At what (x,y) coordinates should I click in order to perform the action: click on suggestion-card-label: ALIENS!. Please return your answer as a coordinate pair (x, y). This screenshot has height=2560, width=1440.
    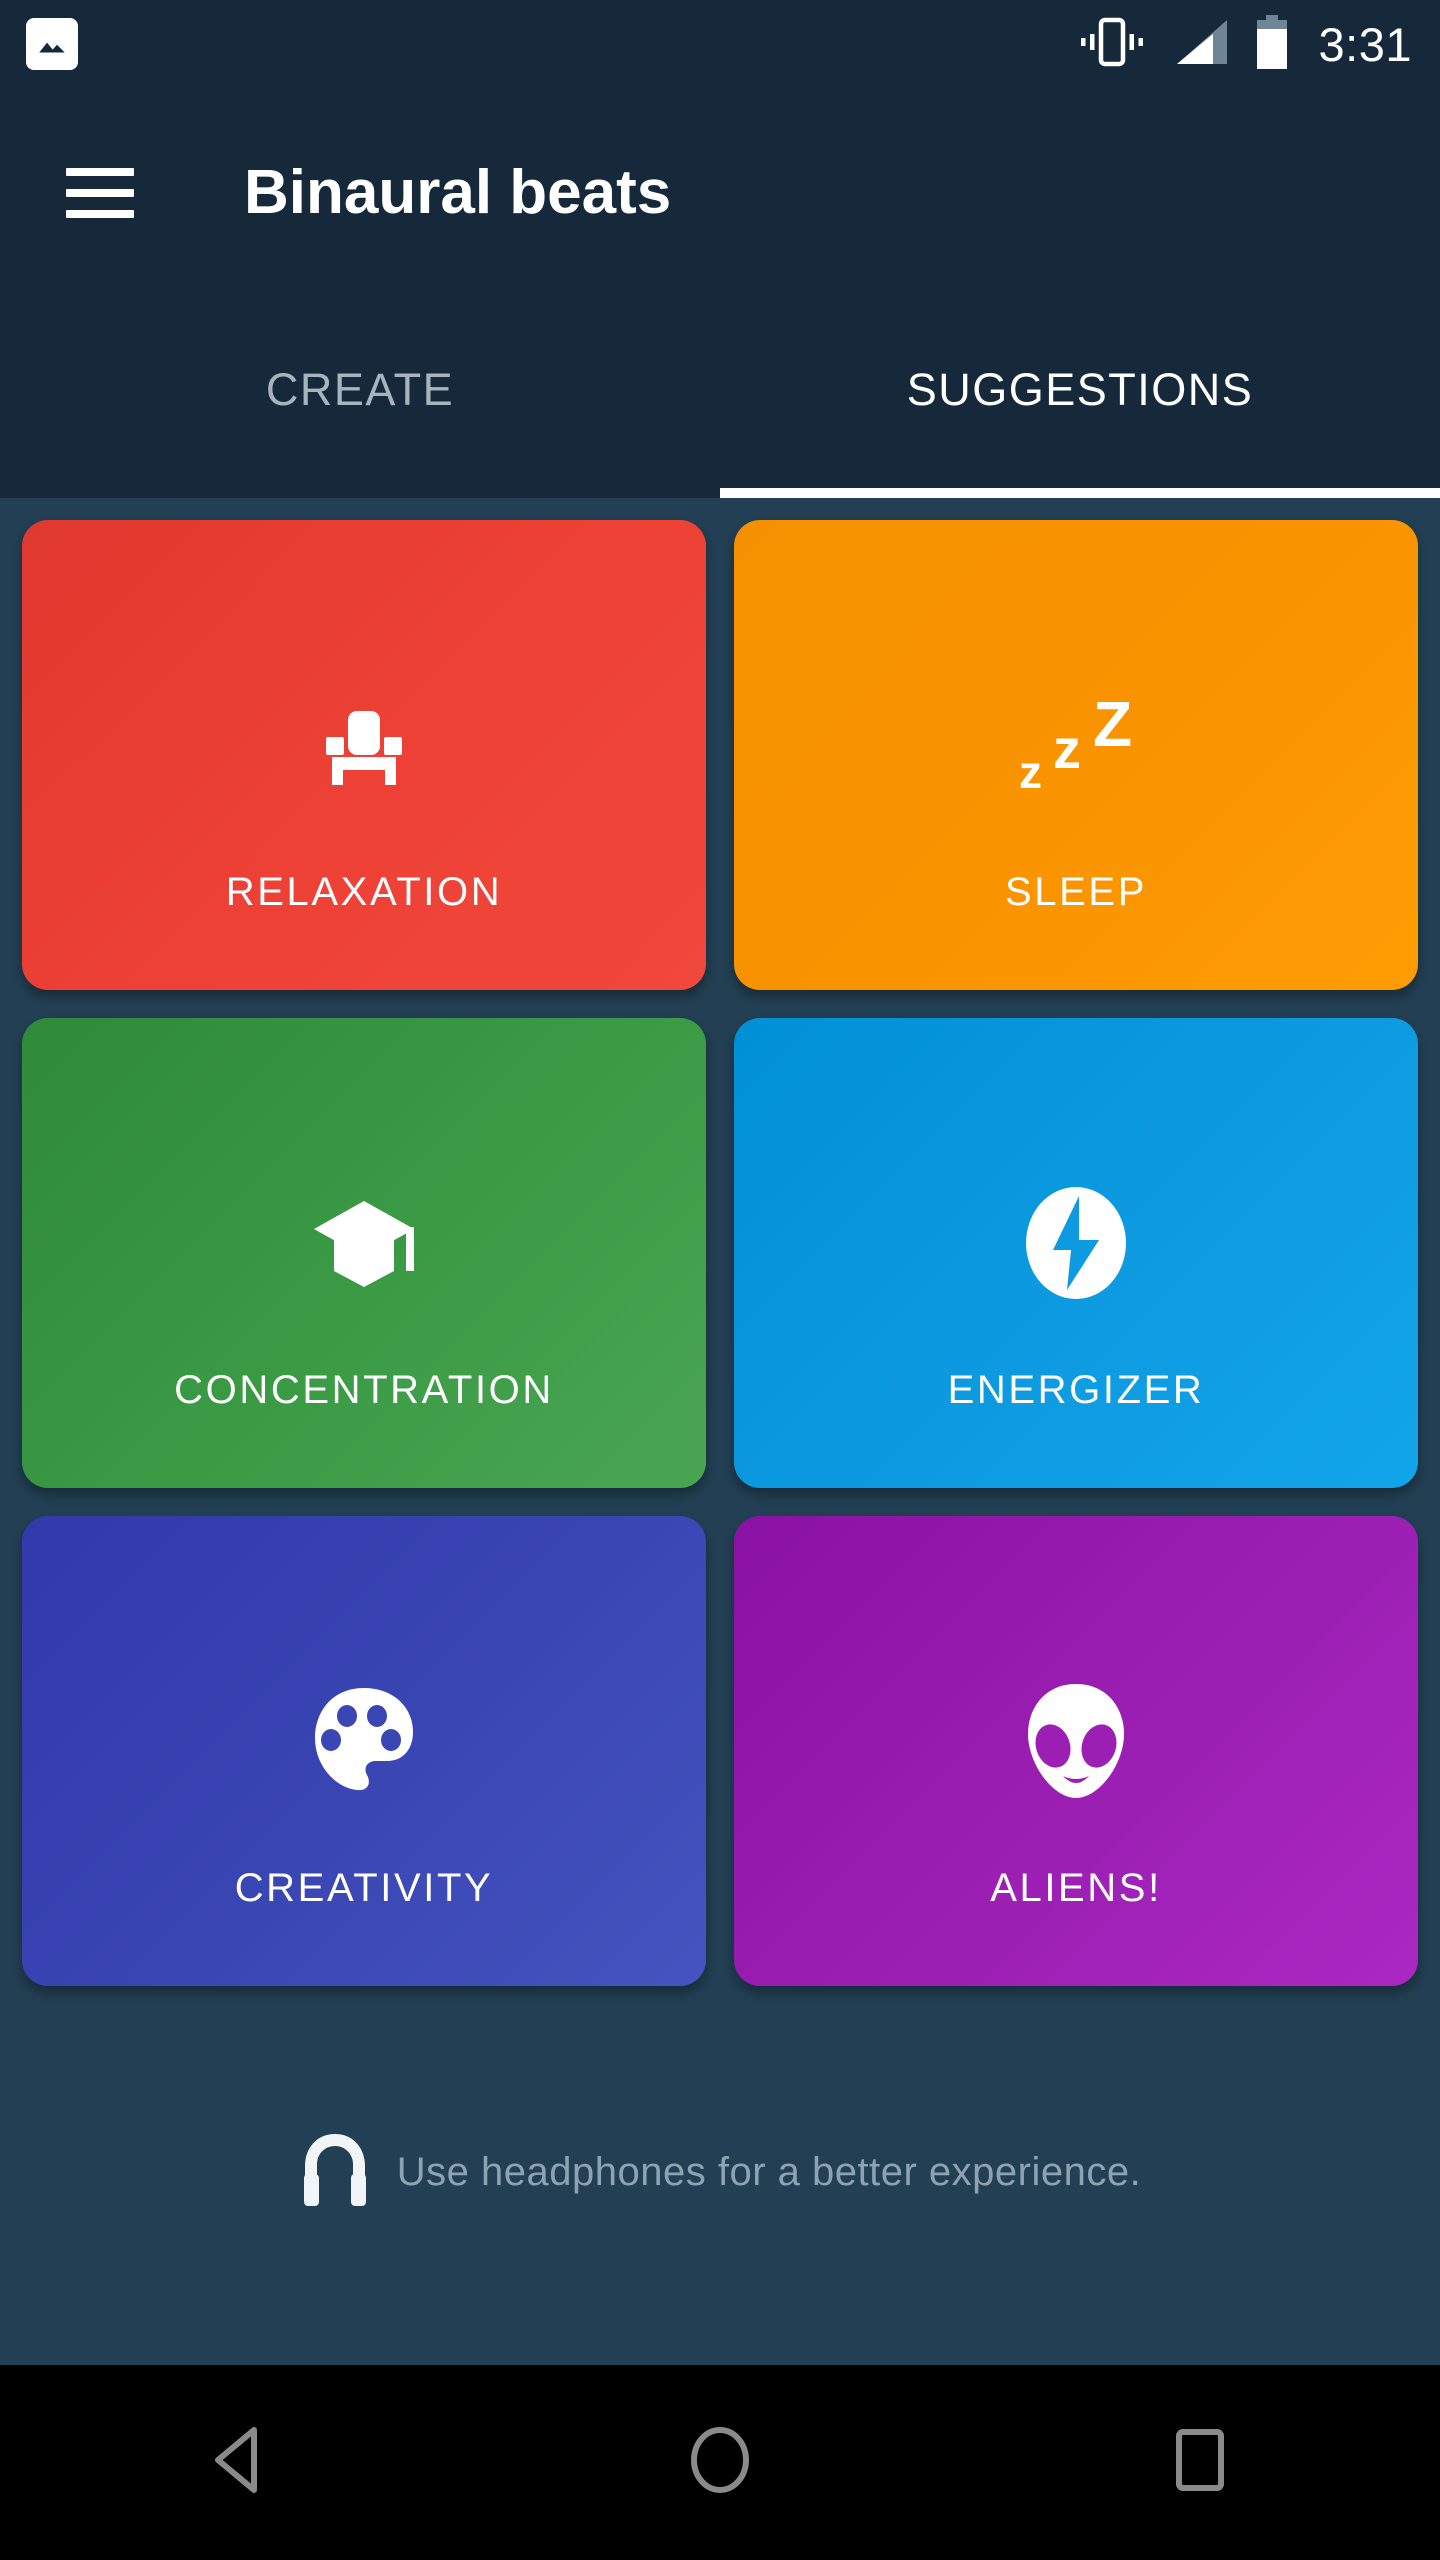
    Looking at the image, I should click on (1076, 1888).